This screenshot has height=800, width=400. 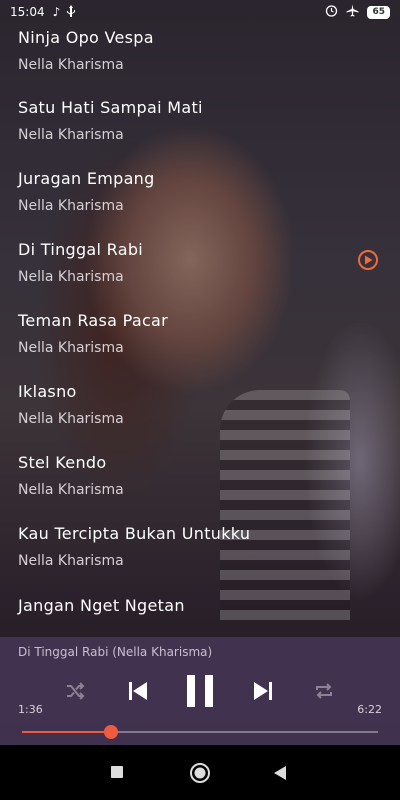 I want to click on back-icon, so click(x=280, y=773).